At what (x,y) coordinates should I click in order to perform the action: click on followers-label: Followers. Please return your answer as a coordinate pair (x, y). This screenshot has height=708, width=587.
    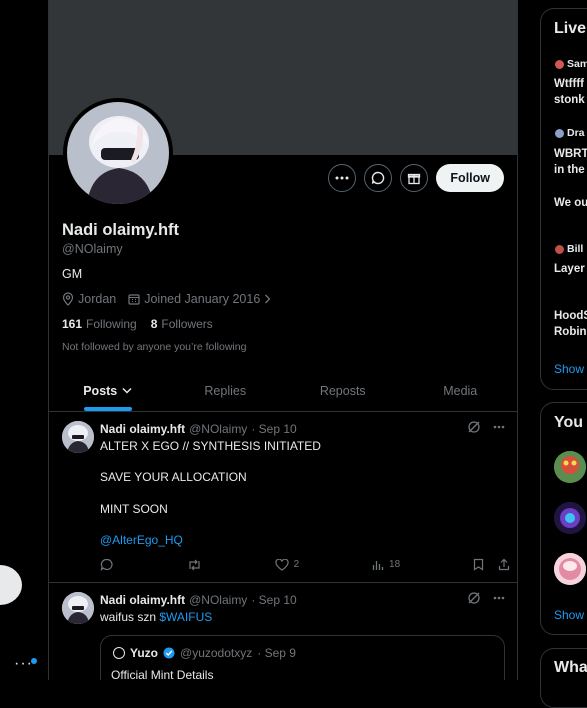
    Looking at the image, I should click on (187, 324).